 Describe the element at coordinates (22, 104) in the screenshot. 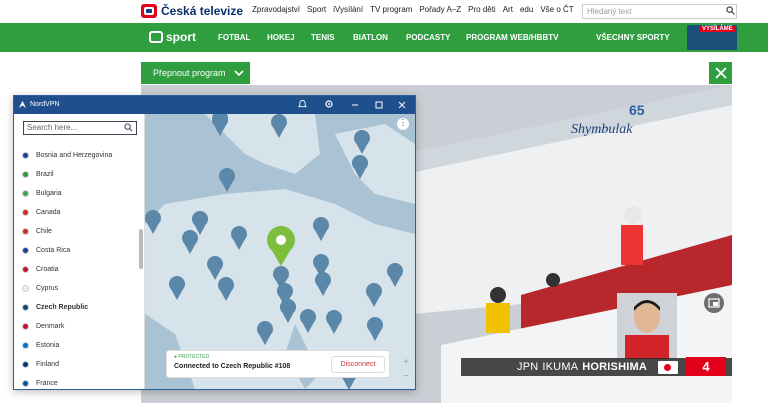

I see `nordvpn-logo-icon` at that location.